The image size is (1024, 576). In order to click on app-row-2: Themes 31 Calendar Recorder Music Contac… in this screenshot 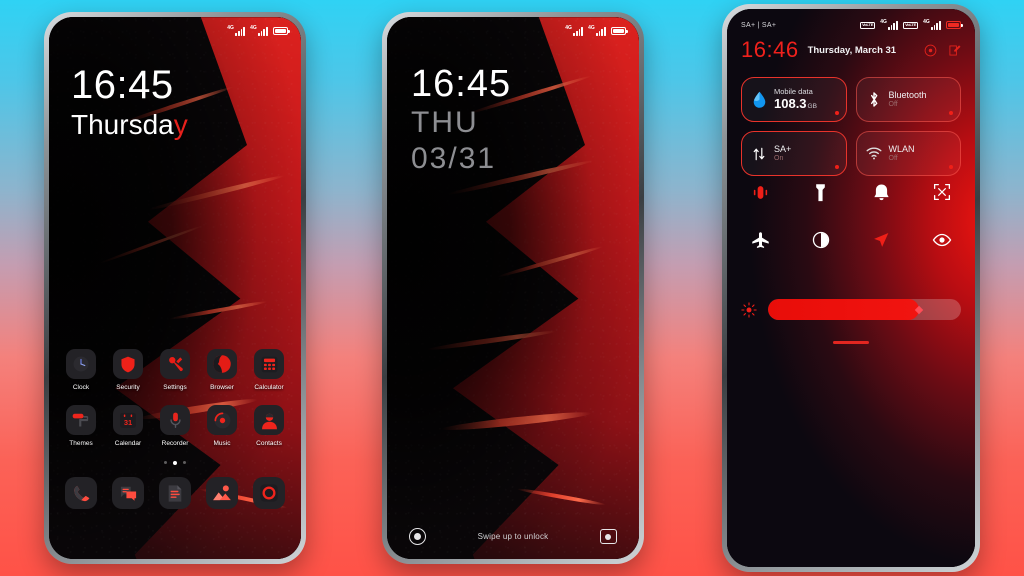, I will do `click(175, 426)`.